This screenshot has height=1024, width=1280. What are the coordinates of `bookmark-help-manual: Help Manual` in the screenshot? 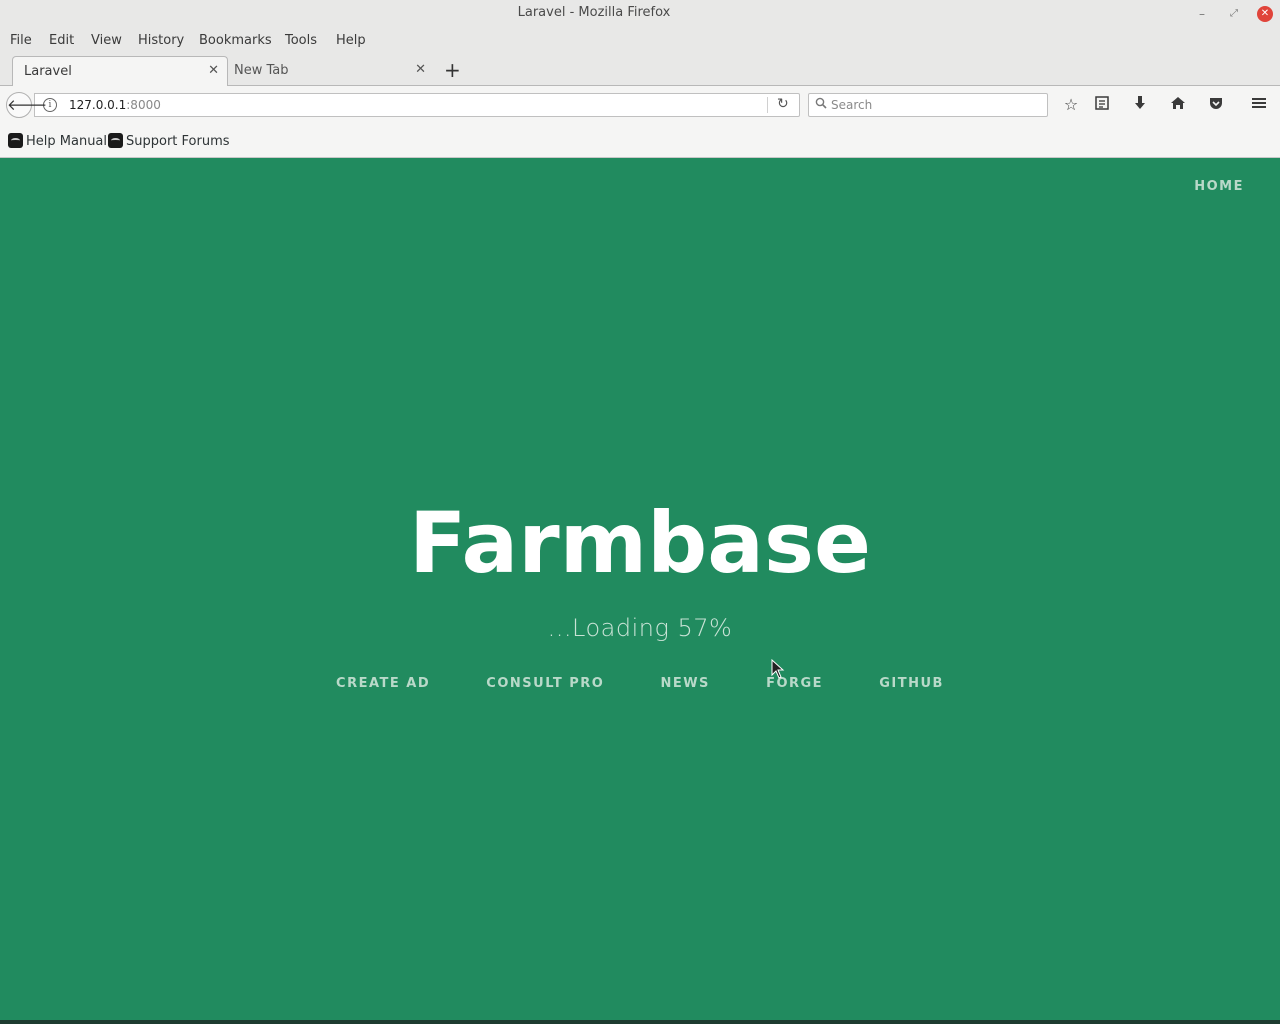 It's located at (57, 141).